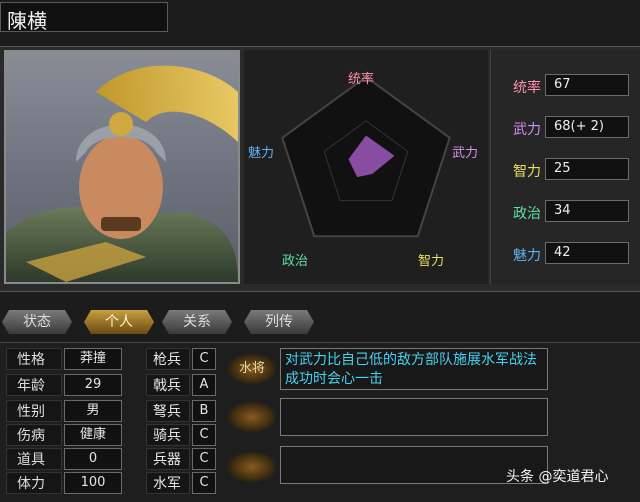 The width and height of the screenshot is (640, 502). What do you see at coordinates (34, 359) in the screenshot?
I see `attr-label: 性格` at bounding box center [34, 359].